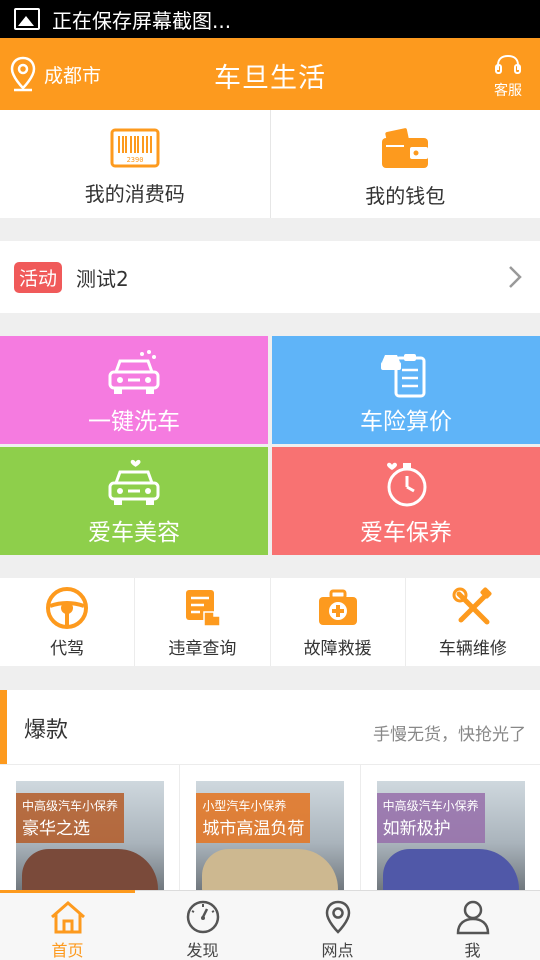 The image size is (540, 960). What do you see at coordinates (202, 917) in the screenshot?
I see `compass-icon` at bounding box center [202, 917].